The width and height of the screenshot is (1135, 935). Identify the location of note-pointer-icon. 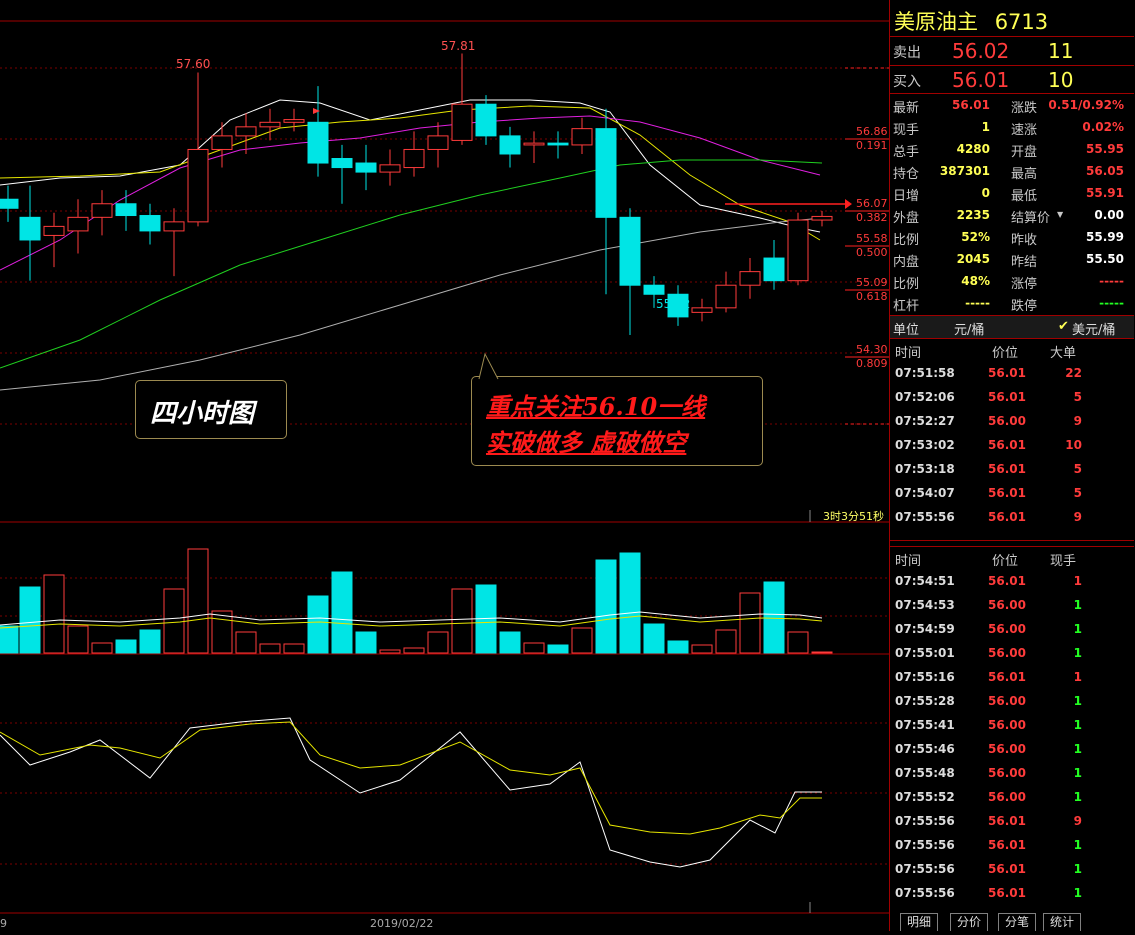
(488, 366).